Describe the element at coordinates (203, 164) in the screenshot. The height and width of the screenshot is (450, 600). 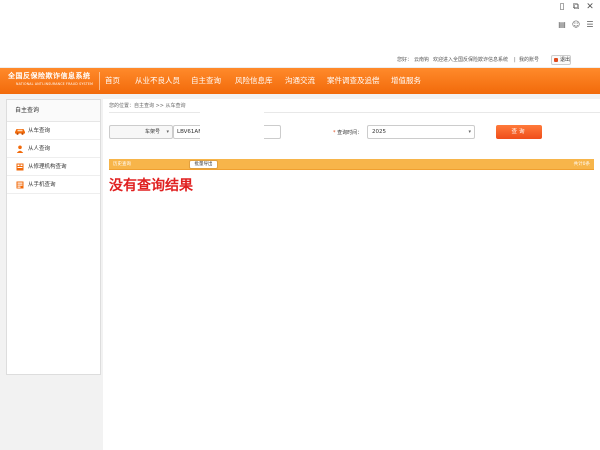
I see `batch-export-button: 批量导出` at that location.